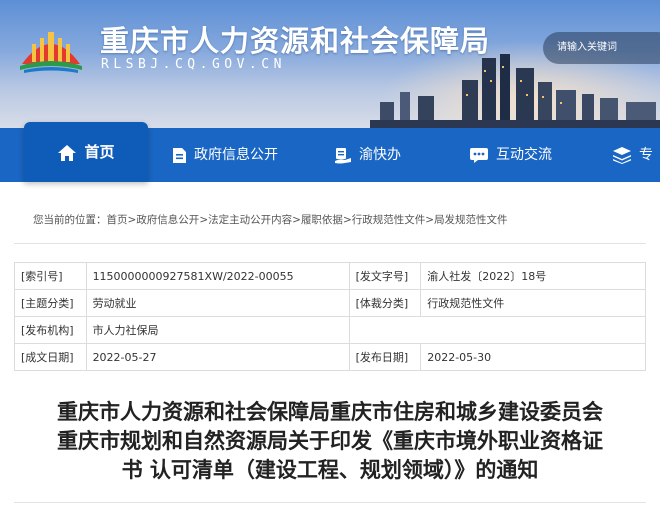 The width and height of the screenshot is (660, 509). What do you see at coordinates (385, 303) in the screenshot?
I see `genre-label: [体裁分类]` at bounding box center [385, 303].